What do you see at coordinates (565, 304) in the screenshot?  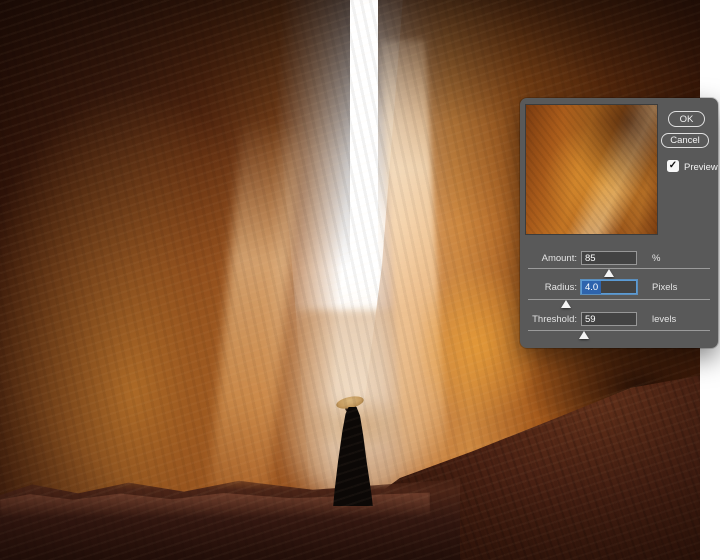 I see `radius-slider-thumb` at bounding box center [565, 304].